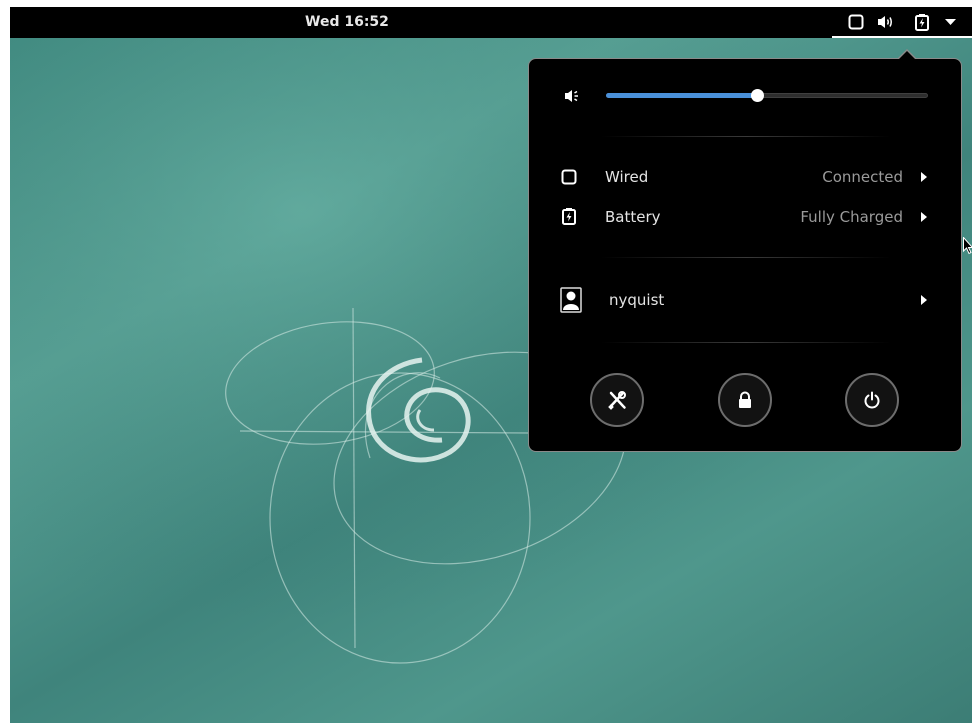 The width and height of the screenshot is (972, 723). I want to click on user-item: nyquist, so click(745, 300).